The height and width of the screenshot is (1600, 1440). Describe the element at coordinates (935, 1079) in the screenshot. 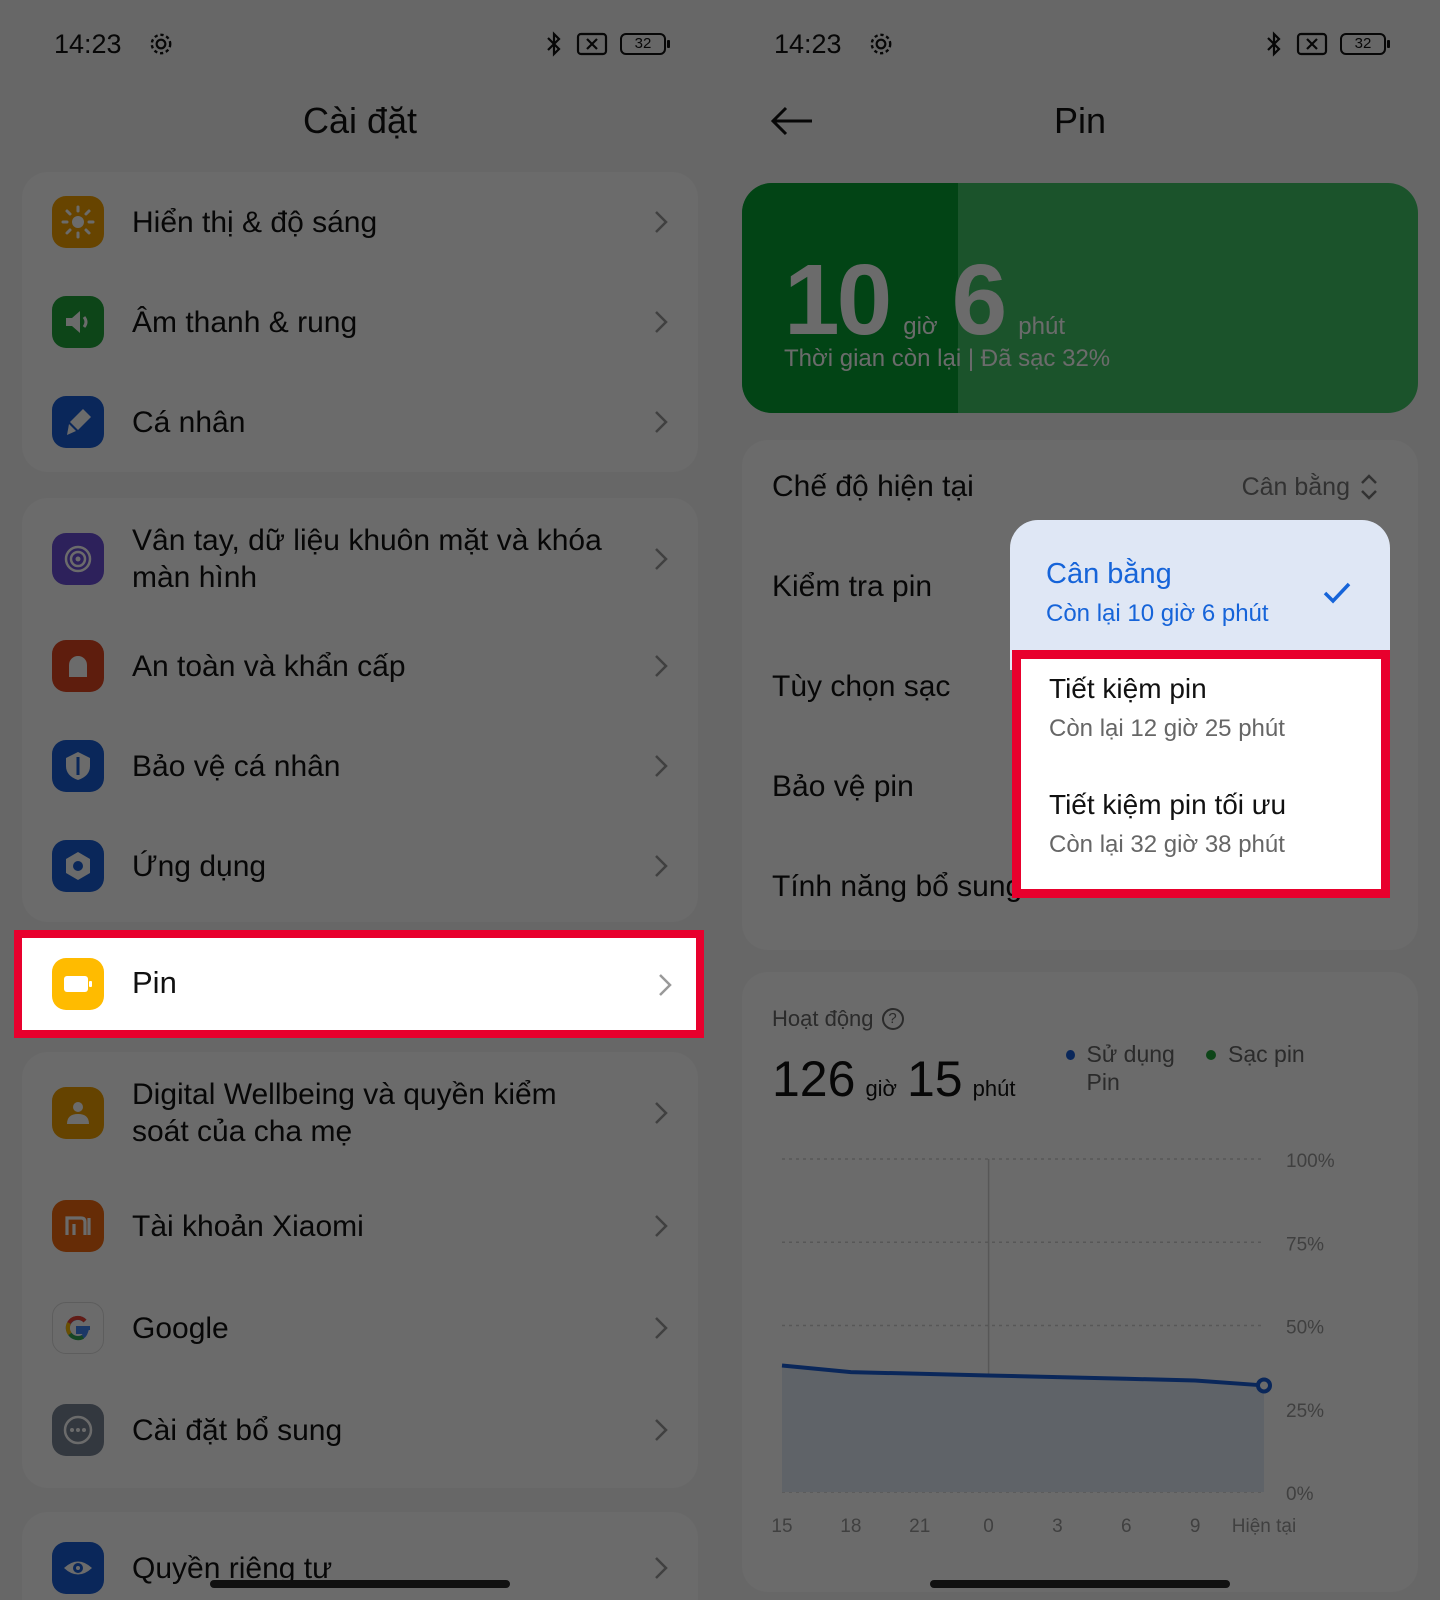

I see `activity-minutes: 15` at that location.